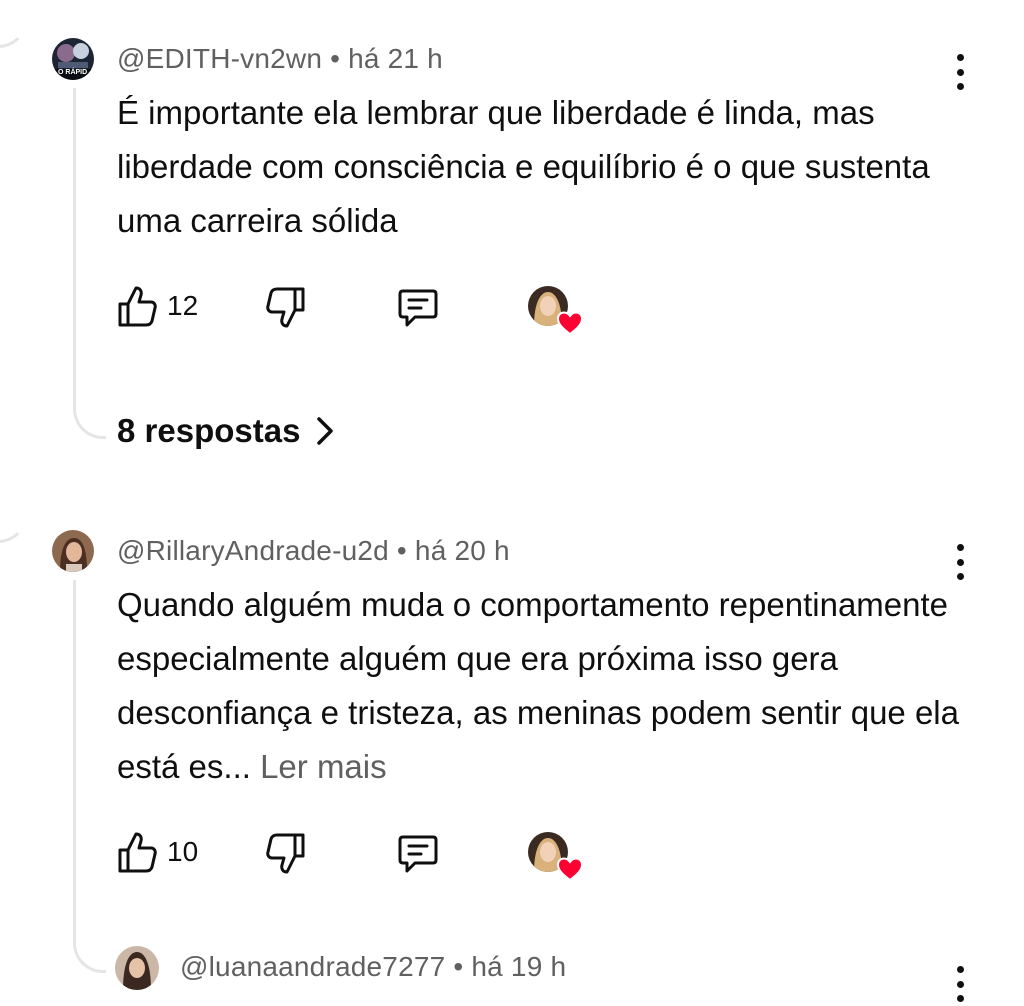 The image size is (1024, 1006). I want to click on timestamp: há 19 h, so click(518, 966).